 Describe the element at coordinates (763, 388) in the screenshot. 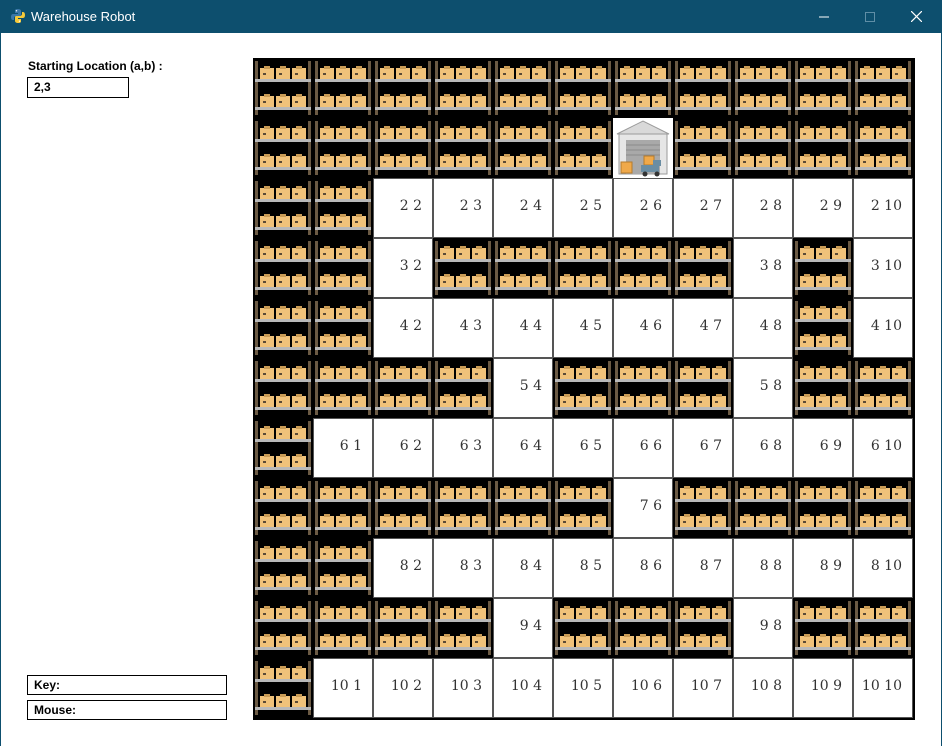

I see `grid-cell-5-8: 5 8` at that location.